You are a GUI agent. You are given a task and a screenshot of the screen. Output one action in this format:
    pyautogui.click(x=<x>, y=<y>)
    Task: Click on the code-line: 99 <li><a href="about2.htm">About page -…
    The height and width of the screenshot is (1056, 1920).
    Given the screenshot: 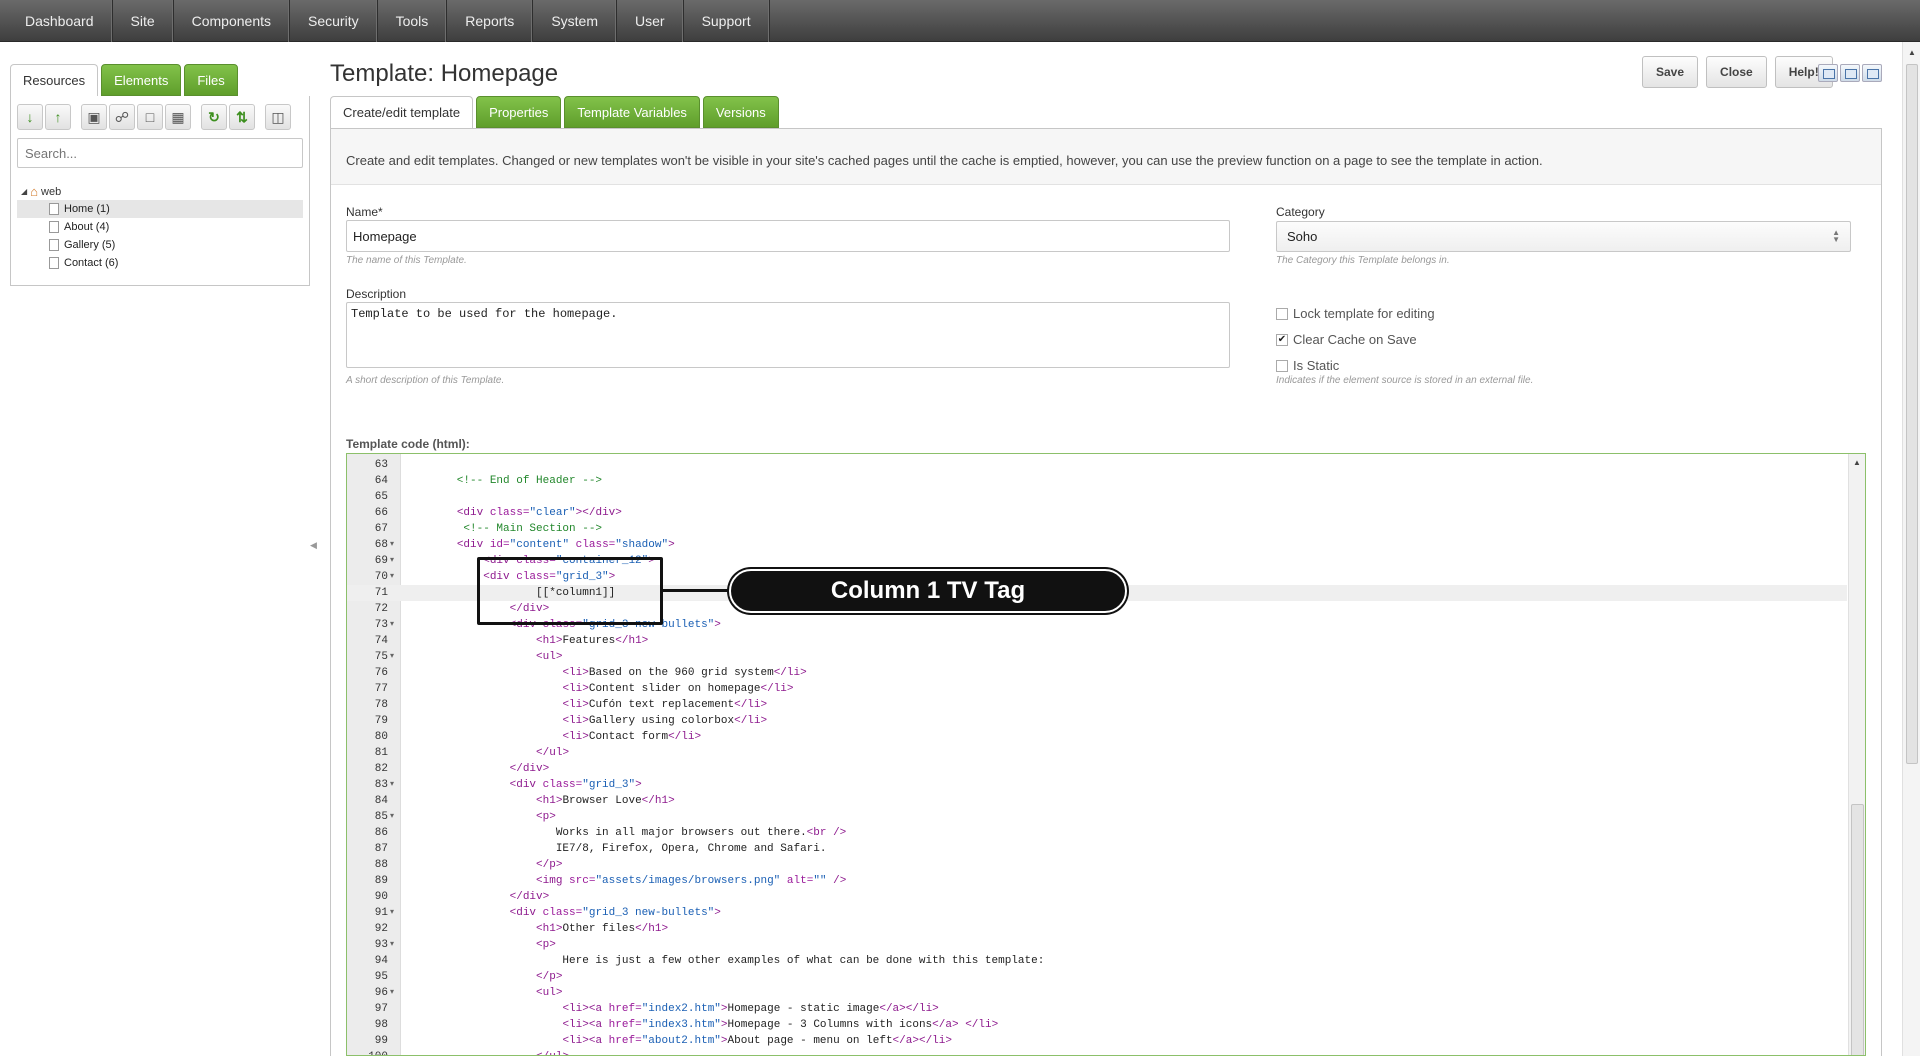 What is the action you would take?
    pyautogui.click(x=1097, y=1041)
    